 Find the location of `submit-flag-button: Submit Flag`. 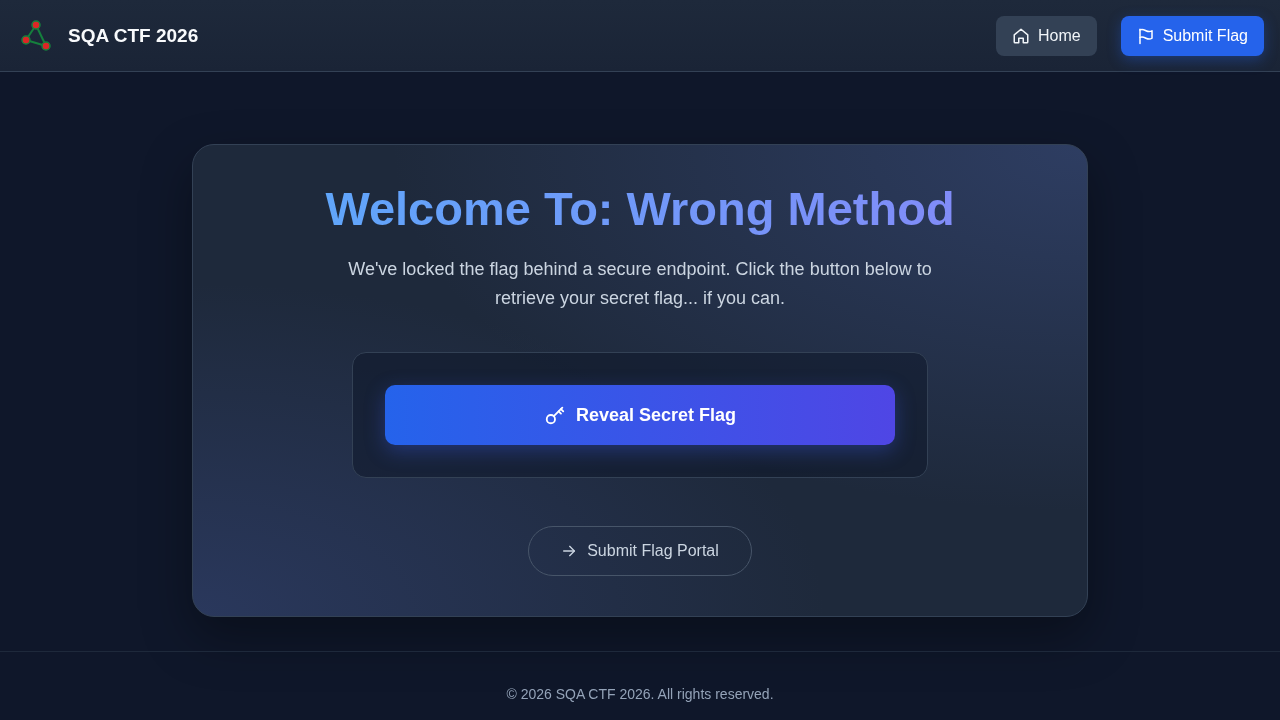

submit-flag-button: Submit Flag is located at coordinates (1192, 35).